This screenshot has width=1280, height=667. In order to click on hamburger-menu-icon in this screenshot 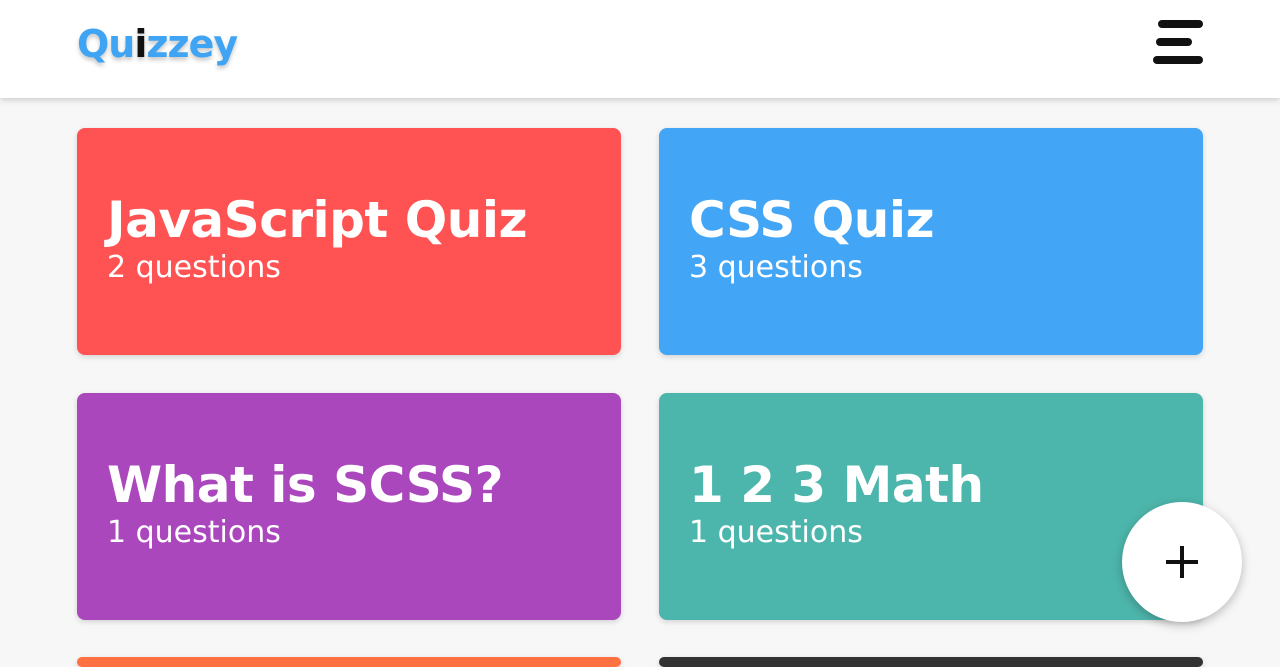, I will do `click(1178, 44)`.